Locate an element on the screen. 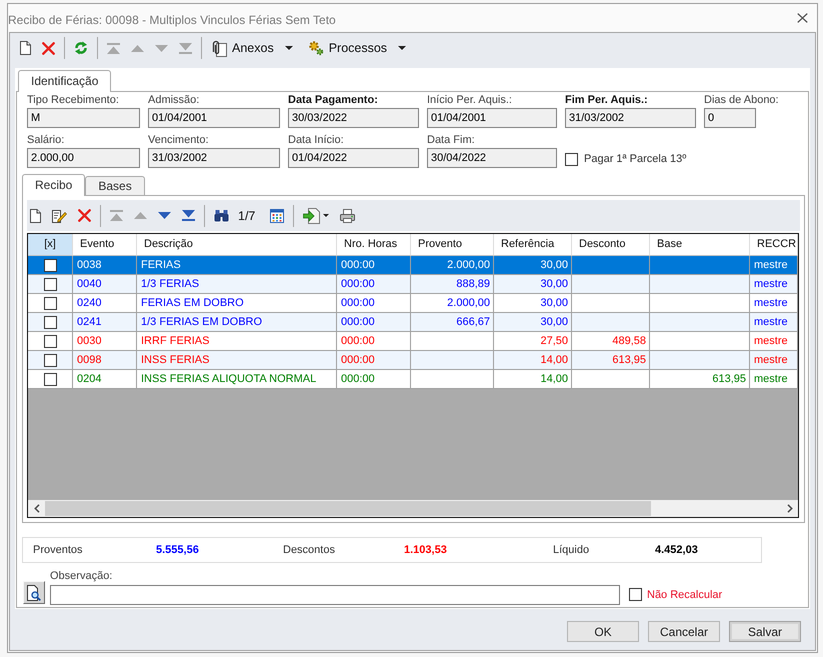 This screenshot has width=823, height=657. table-cell-text: FERIAS EM DOBRO is located at coordinates (192, 303).